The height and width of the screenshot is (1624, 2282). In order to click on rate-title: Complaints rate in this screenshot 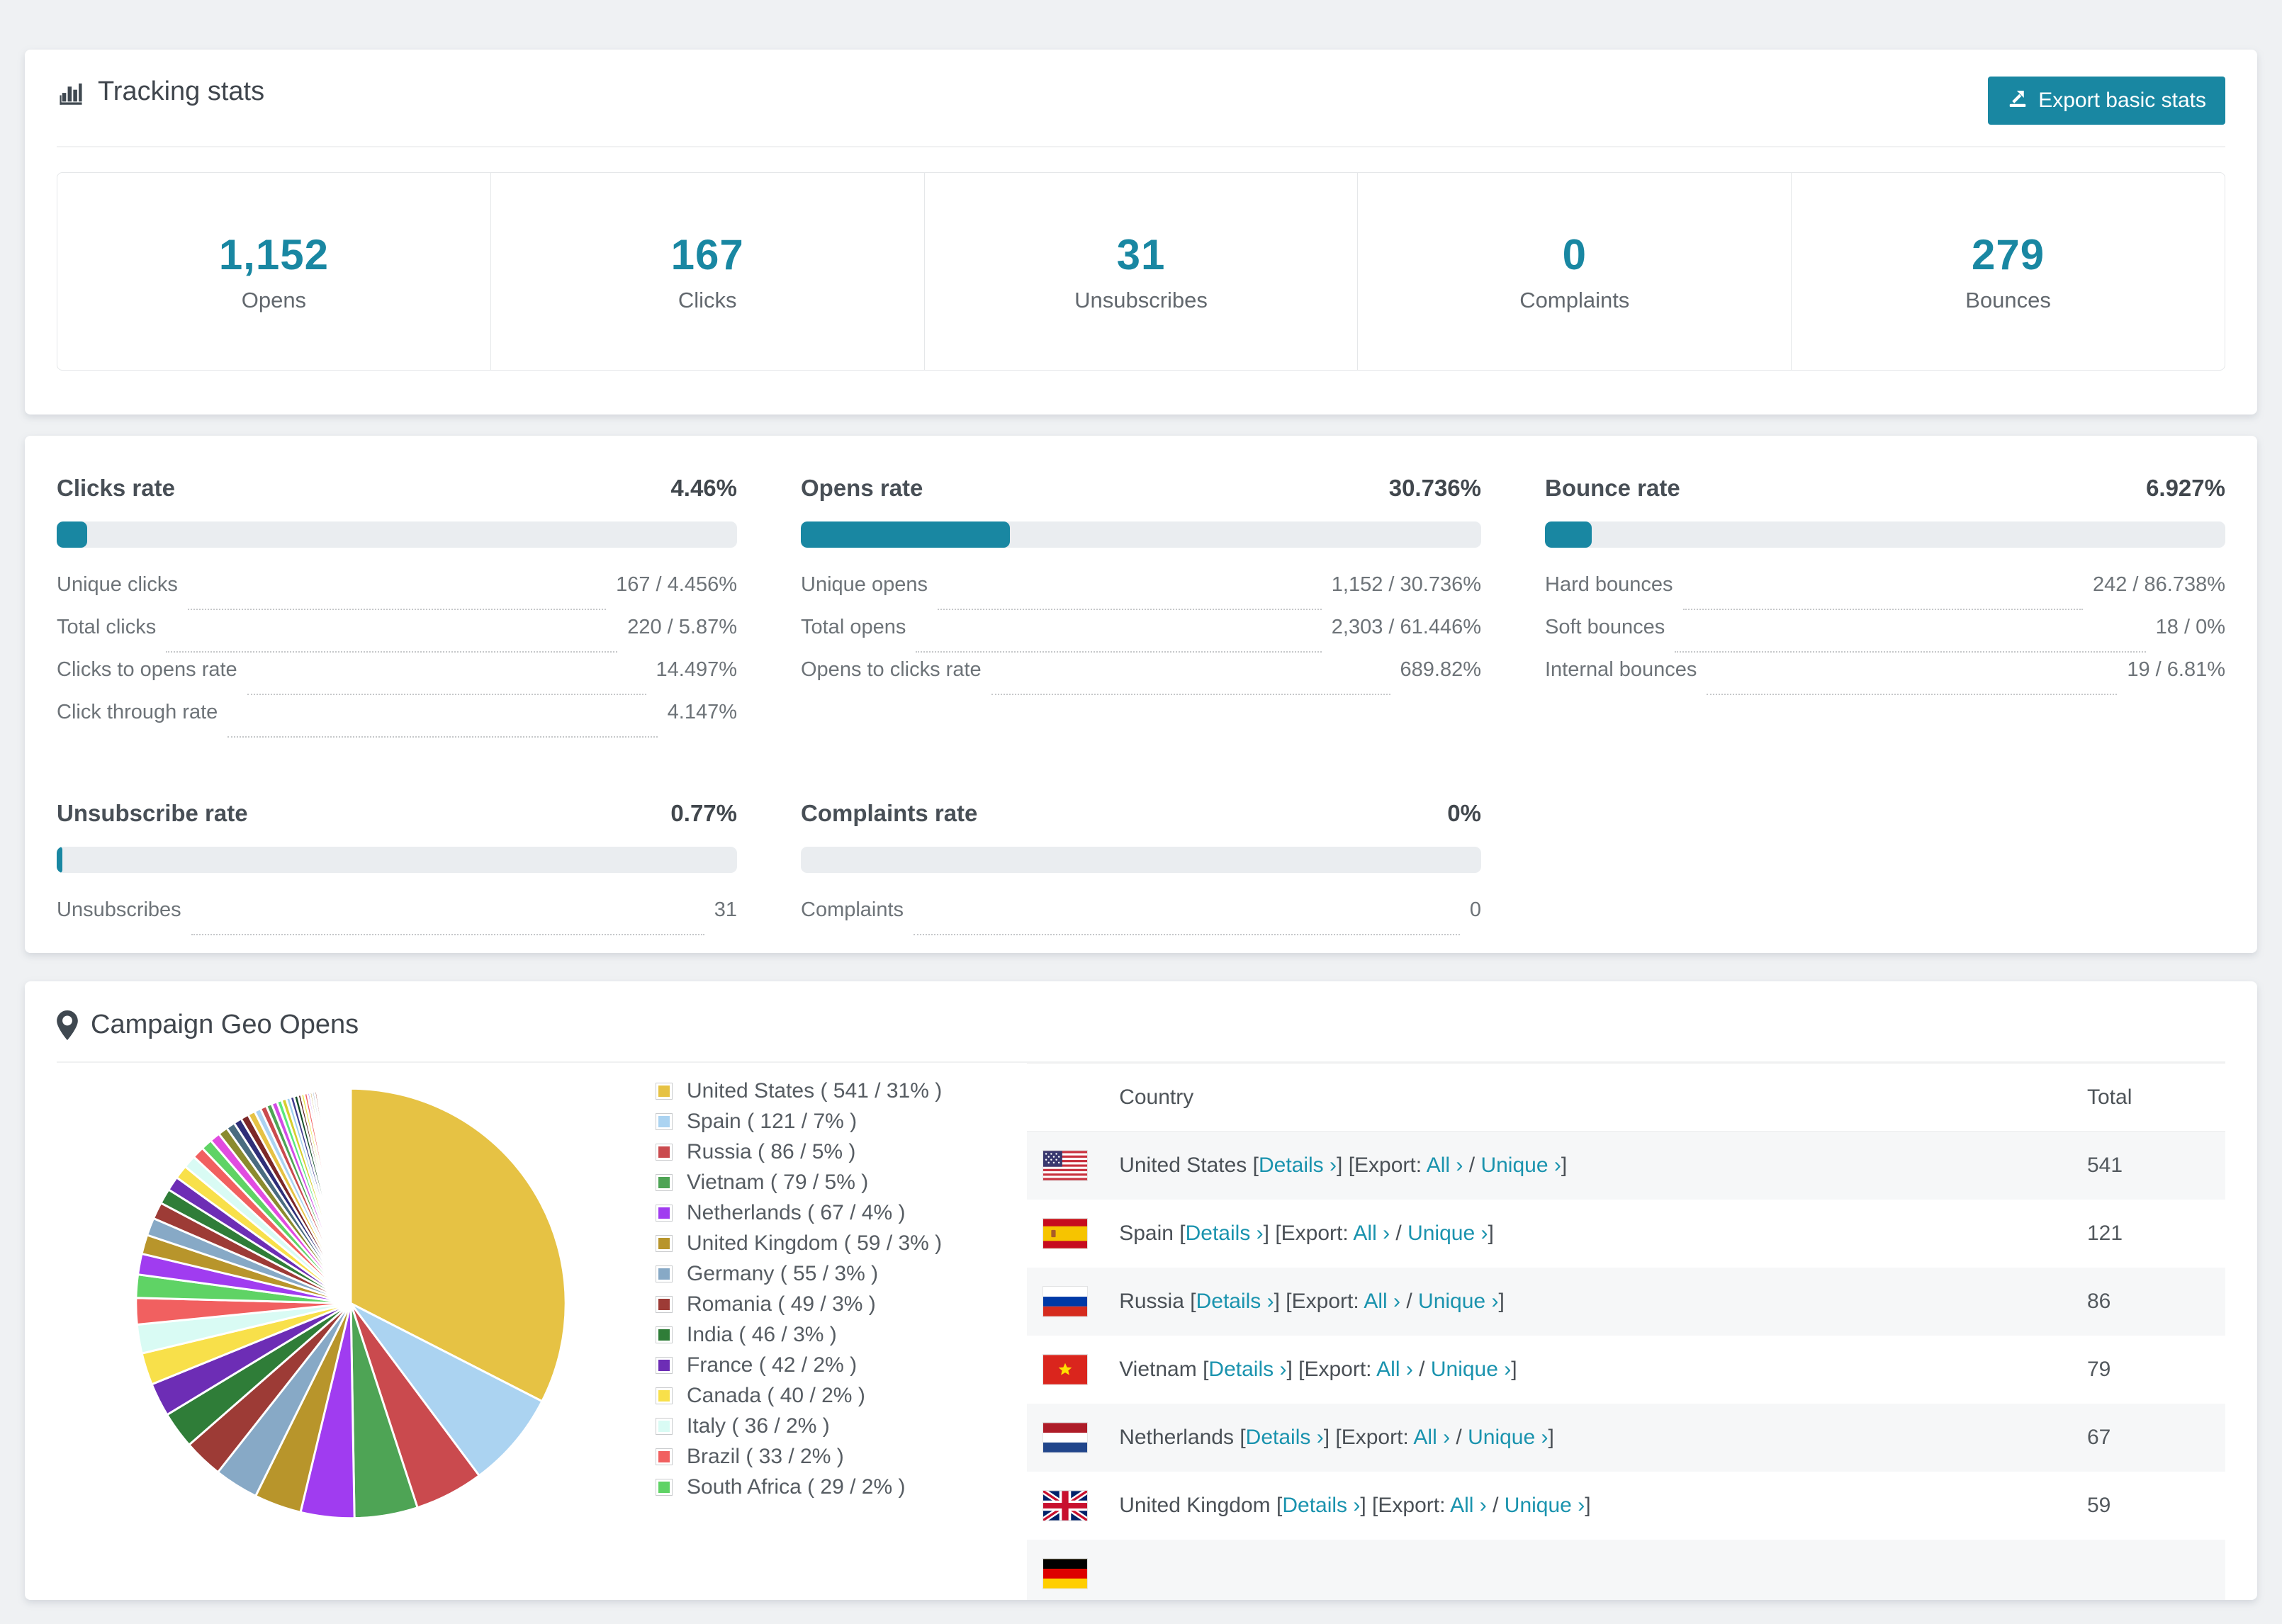, I will do `click(890, 813)`.